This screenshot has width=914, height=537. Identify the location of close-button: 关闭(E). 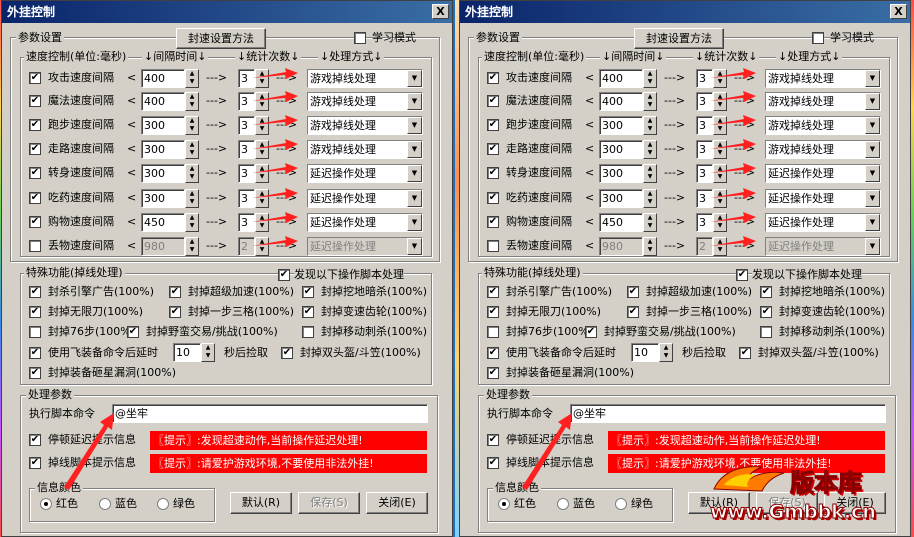
(397, 503).